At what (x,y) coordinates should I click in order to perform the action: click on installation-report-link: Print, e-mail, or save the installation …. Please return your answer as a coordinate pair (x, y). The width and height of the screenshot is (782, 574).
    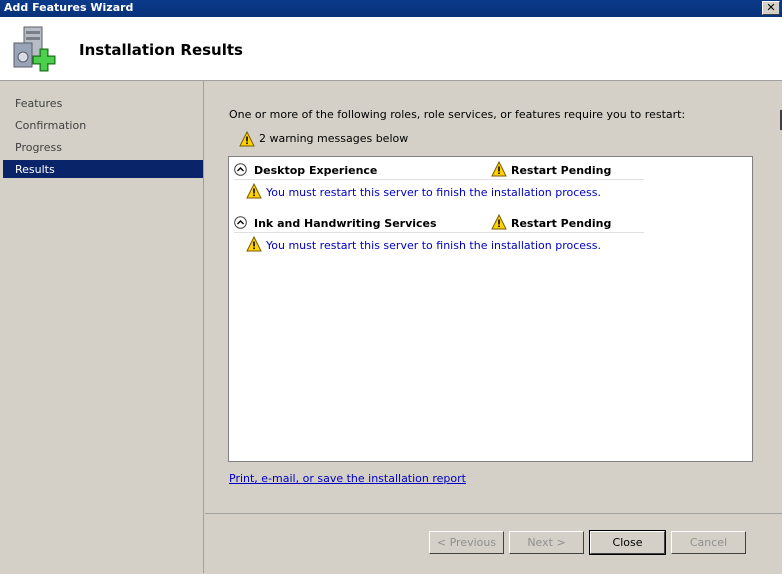
    Looking at the image, I should click on (347, 478).